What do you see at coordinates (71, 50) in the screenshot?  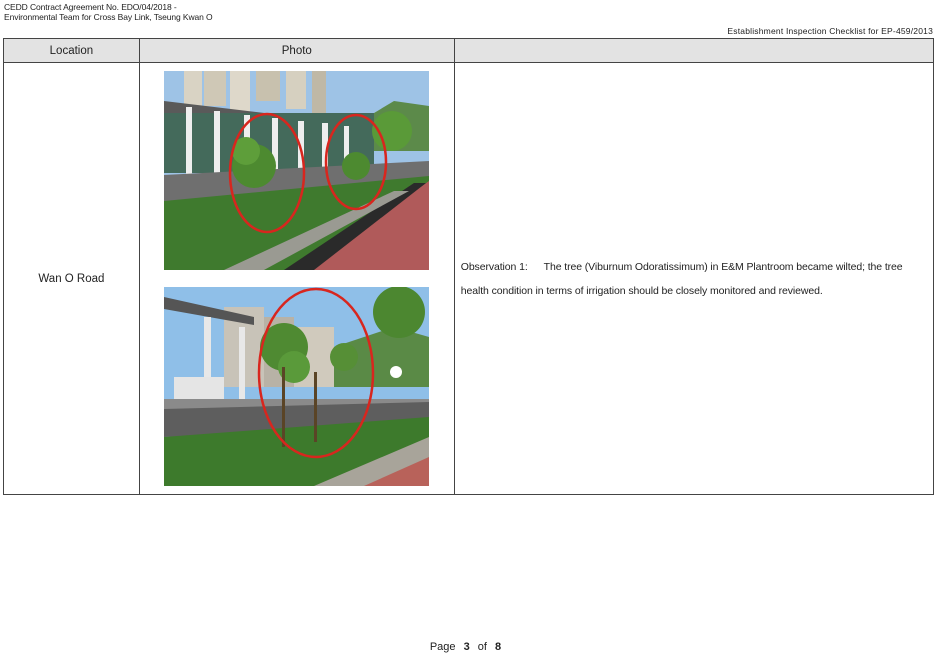 I see `location-column-header: Location` at bounding box center [71, 50].